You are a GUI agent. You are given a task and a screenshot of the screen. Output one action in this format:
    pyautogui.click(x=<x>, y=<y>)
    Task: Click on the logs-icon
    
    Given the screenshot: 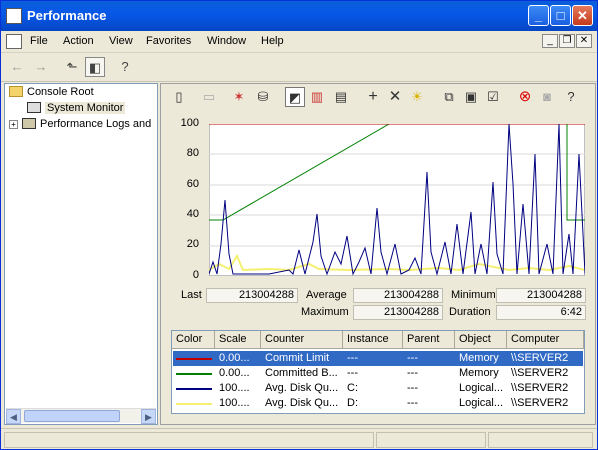 What is the action you would take?
    pyautogui.click(x=29, y=123)
    